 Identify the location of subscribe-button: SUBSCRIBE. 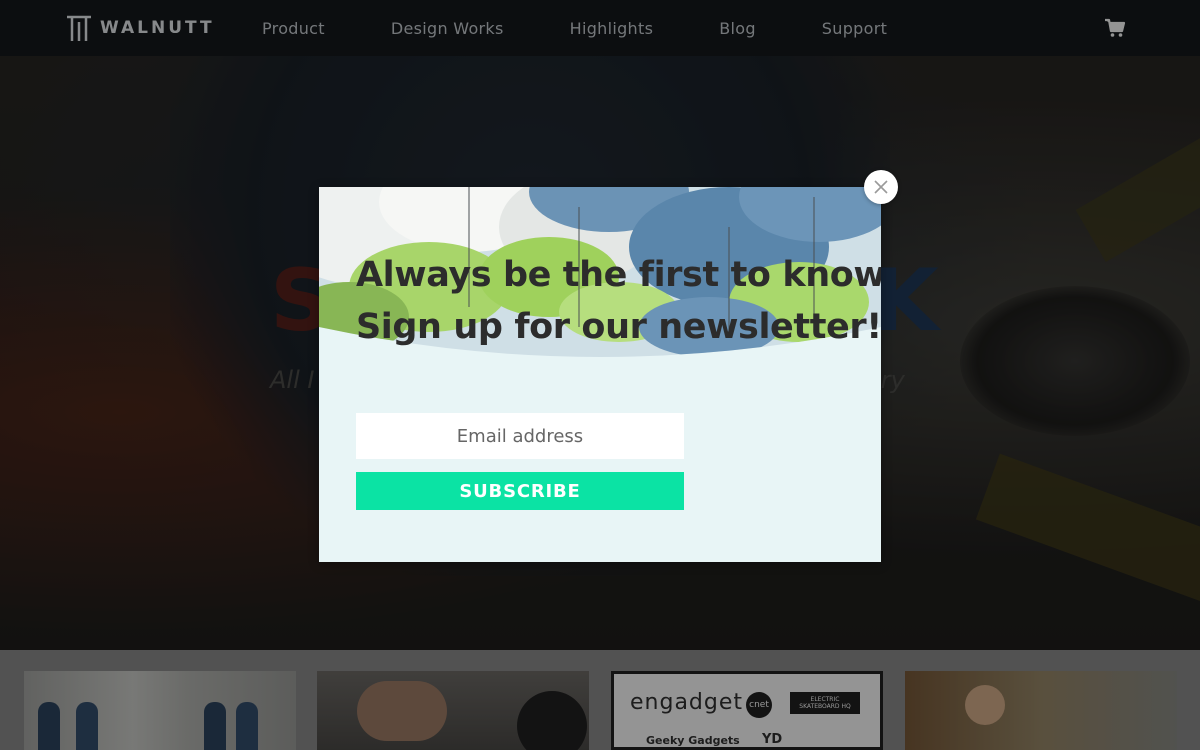
(520, 491).